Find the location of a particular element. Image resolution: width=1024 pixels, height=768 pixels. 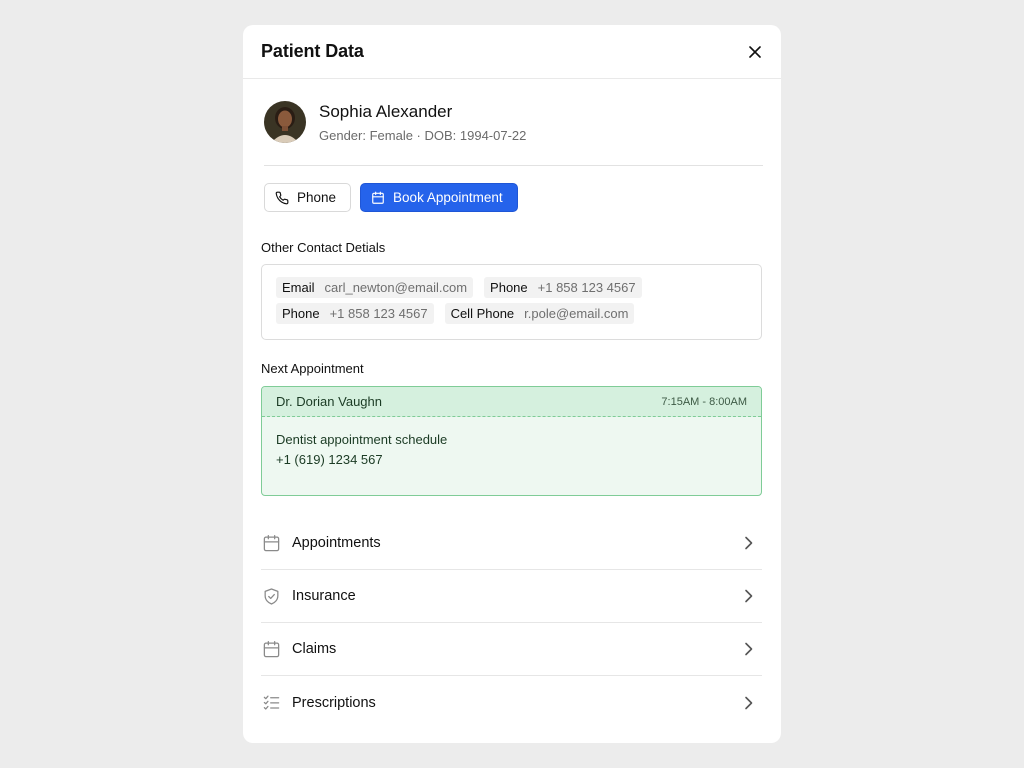

nav-item-label: Claims is located at coordinates (314, 649).